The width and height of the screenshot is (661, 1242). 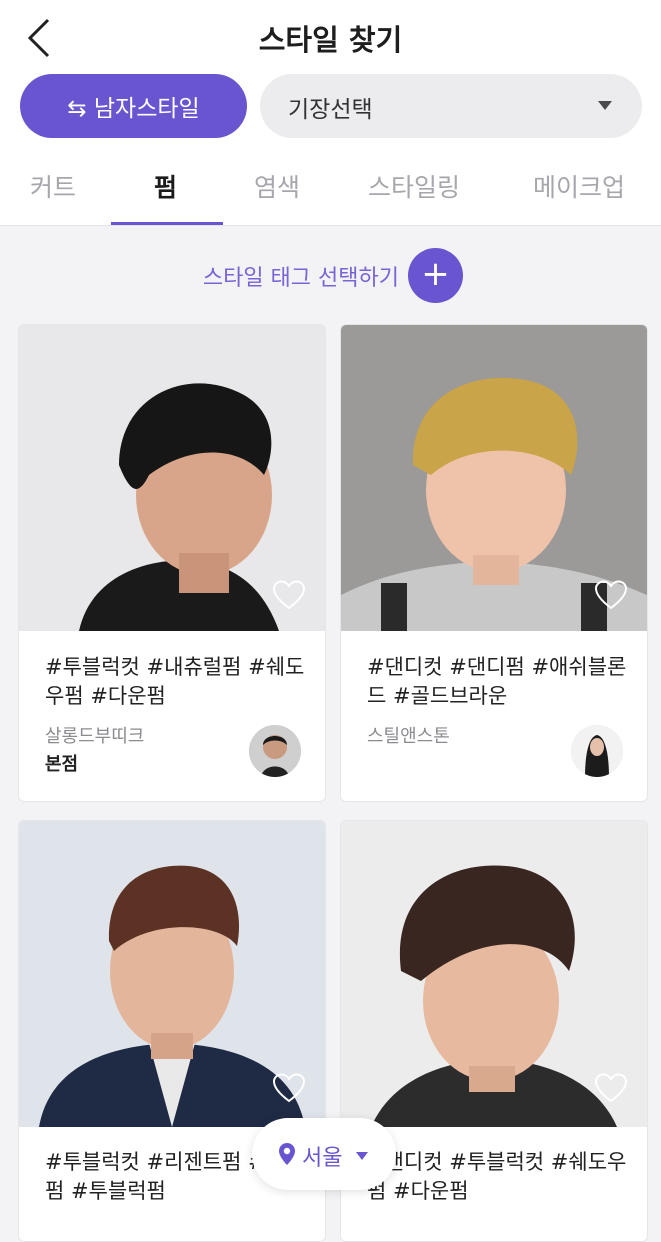 What do you see at coordinates (330, 193) in the screenshot?
I see `category-tabs: 커트 펌 염색 스타일링 메이크업` at bounding box center [330, 193].